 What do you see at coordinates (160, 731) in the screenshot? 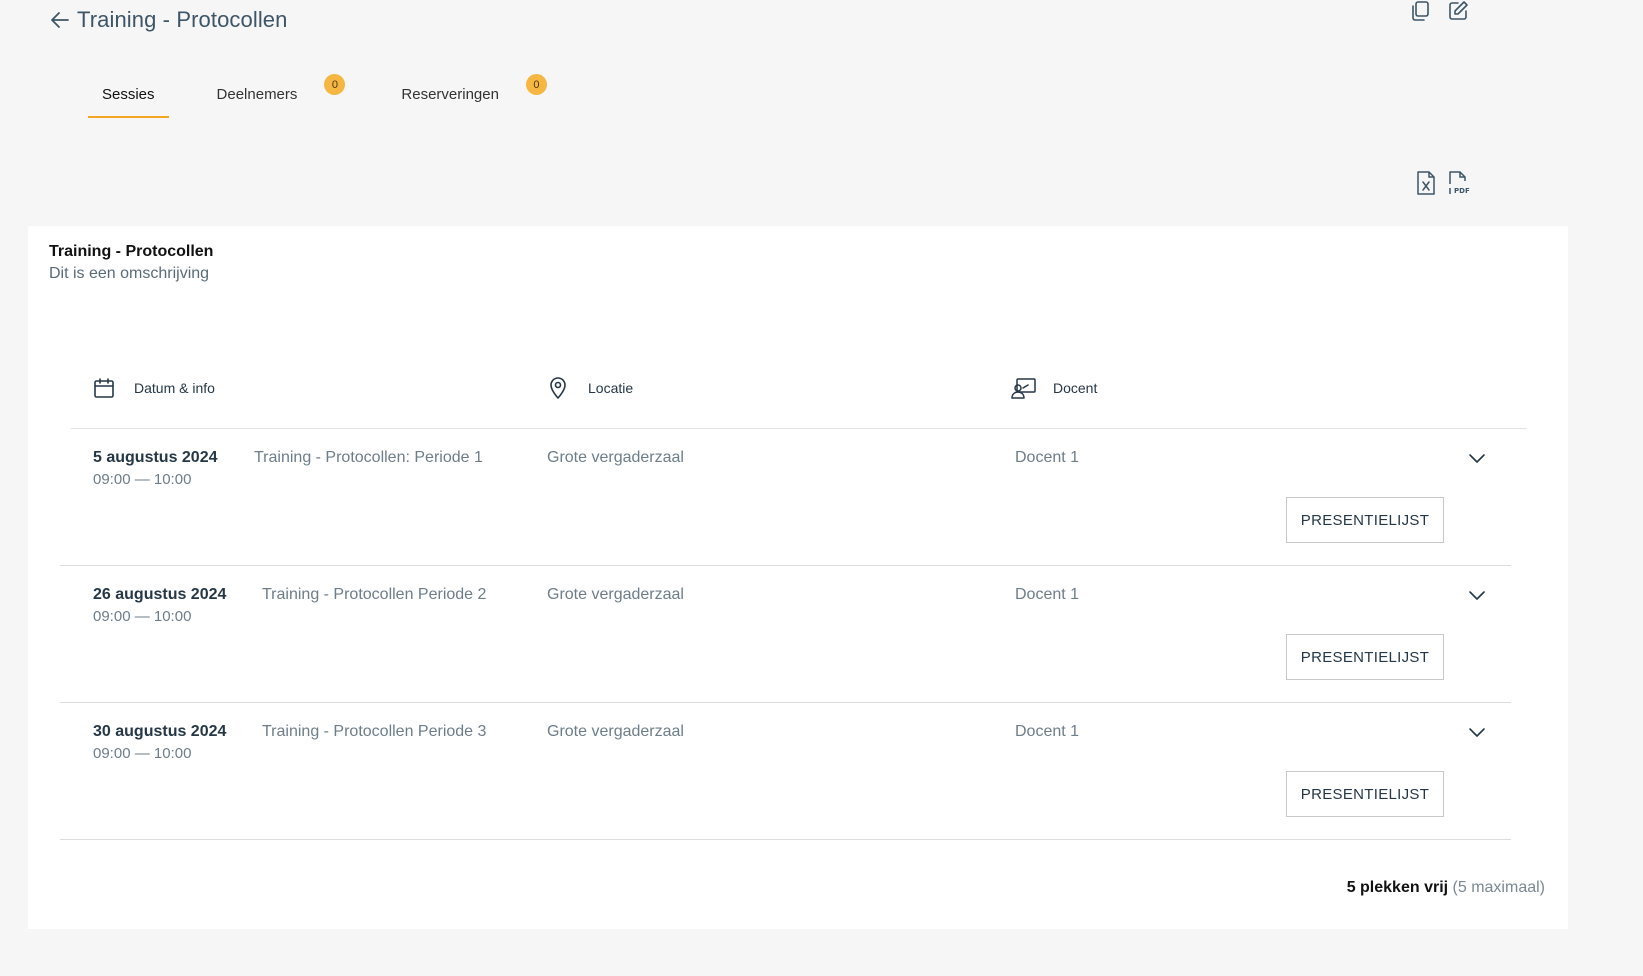
I see `session-date: 30 augustus 2024` at bounding box center [160, 731].